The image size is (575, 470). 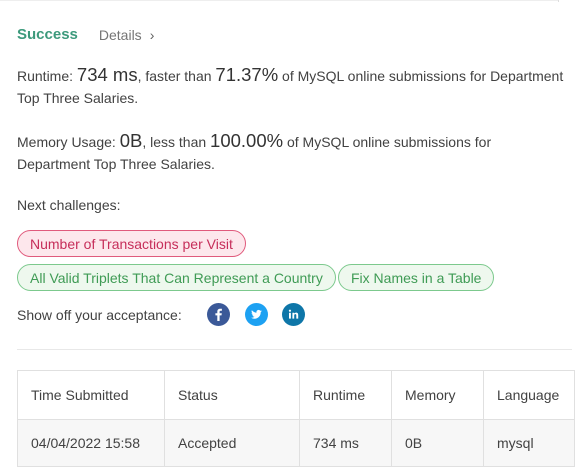 What do you see at coordinates (91, 443) in the screenshot?
I see `cell-time-submitted: 04/04/2022 15:58` at bounding box center [91, 443].